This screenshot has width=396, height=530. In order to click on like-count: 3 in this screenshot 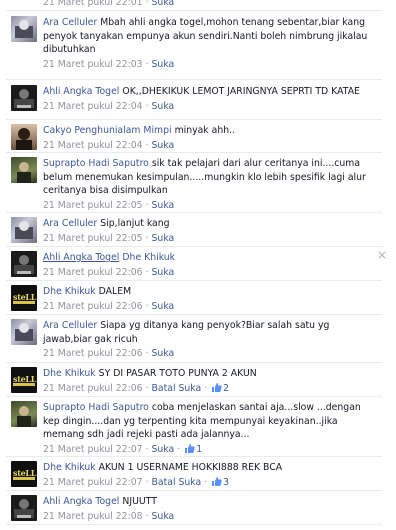, I will do `click(221, 482)`.